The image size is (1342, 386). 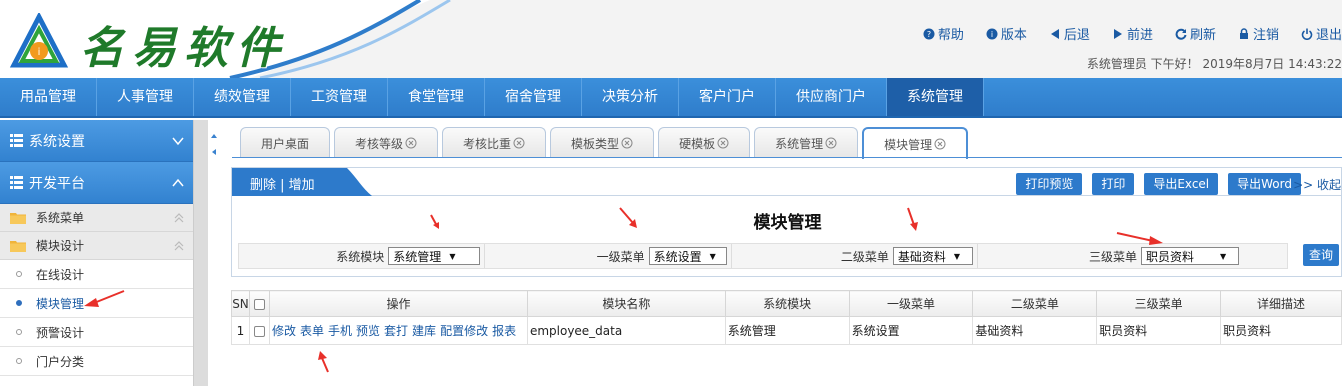 I want to click on back-icon, so click(x=1054, y=33).